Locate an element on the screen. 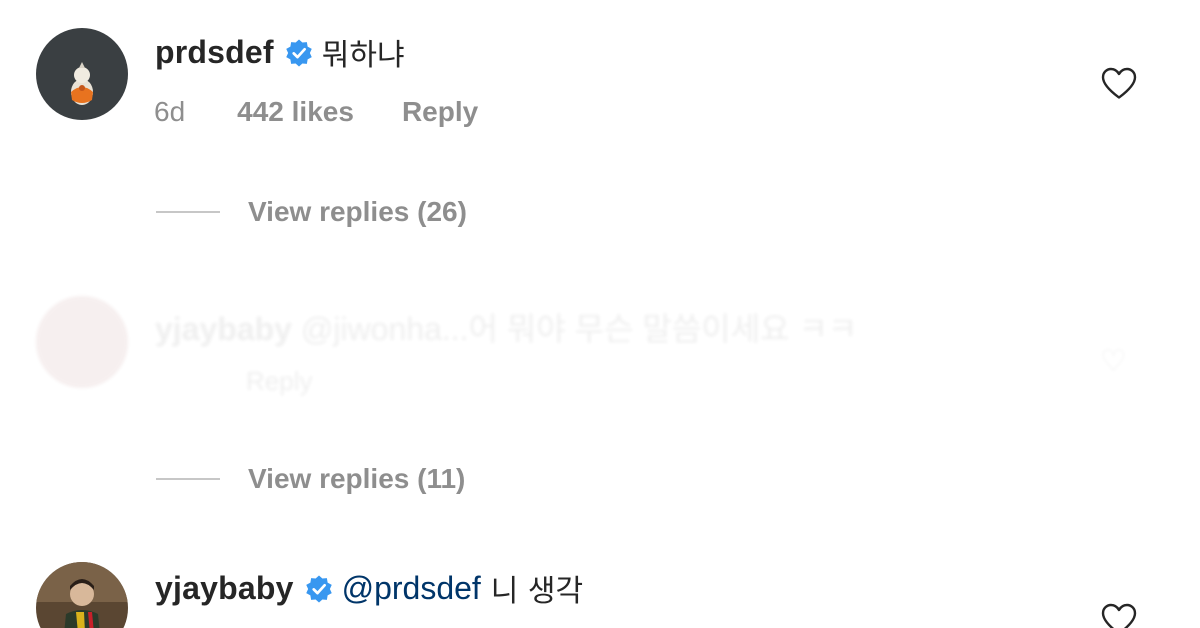  faded-comment-line: yjaybaby @jiwonha...어 뭐야 무슨 말씀이세요 ㅋㅋ is located at coordinates (506, 327).